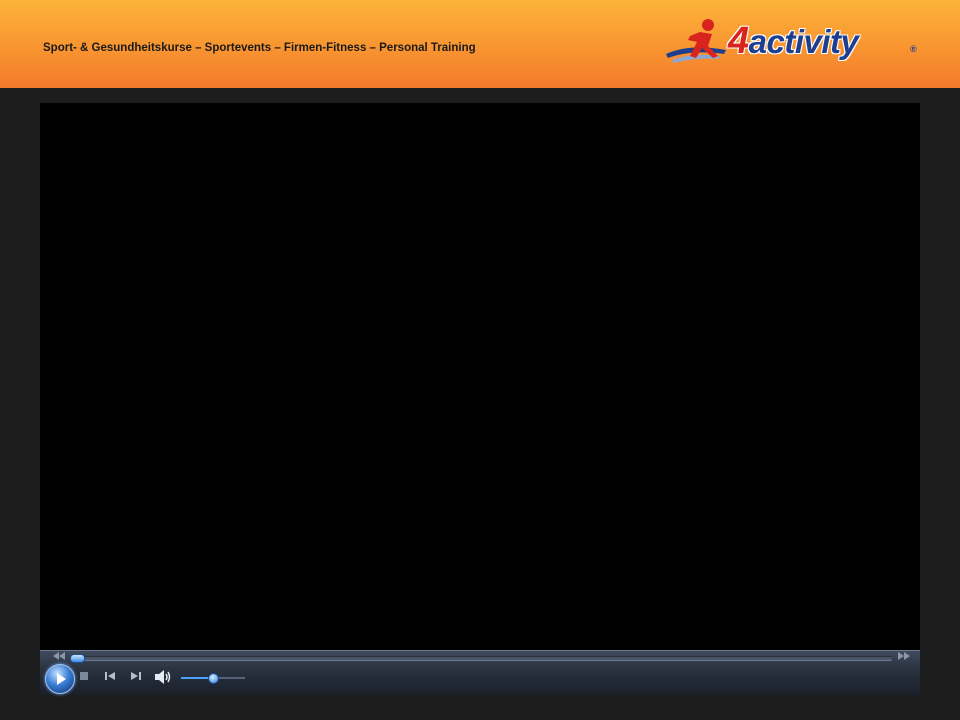 The width and height of the screenshot is (960, 720). I want to click on play-icon, so click(61, 679).